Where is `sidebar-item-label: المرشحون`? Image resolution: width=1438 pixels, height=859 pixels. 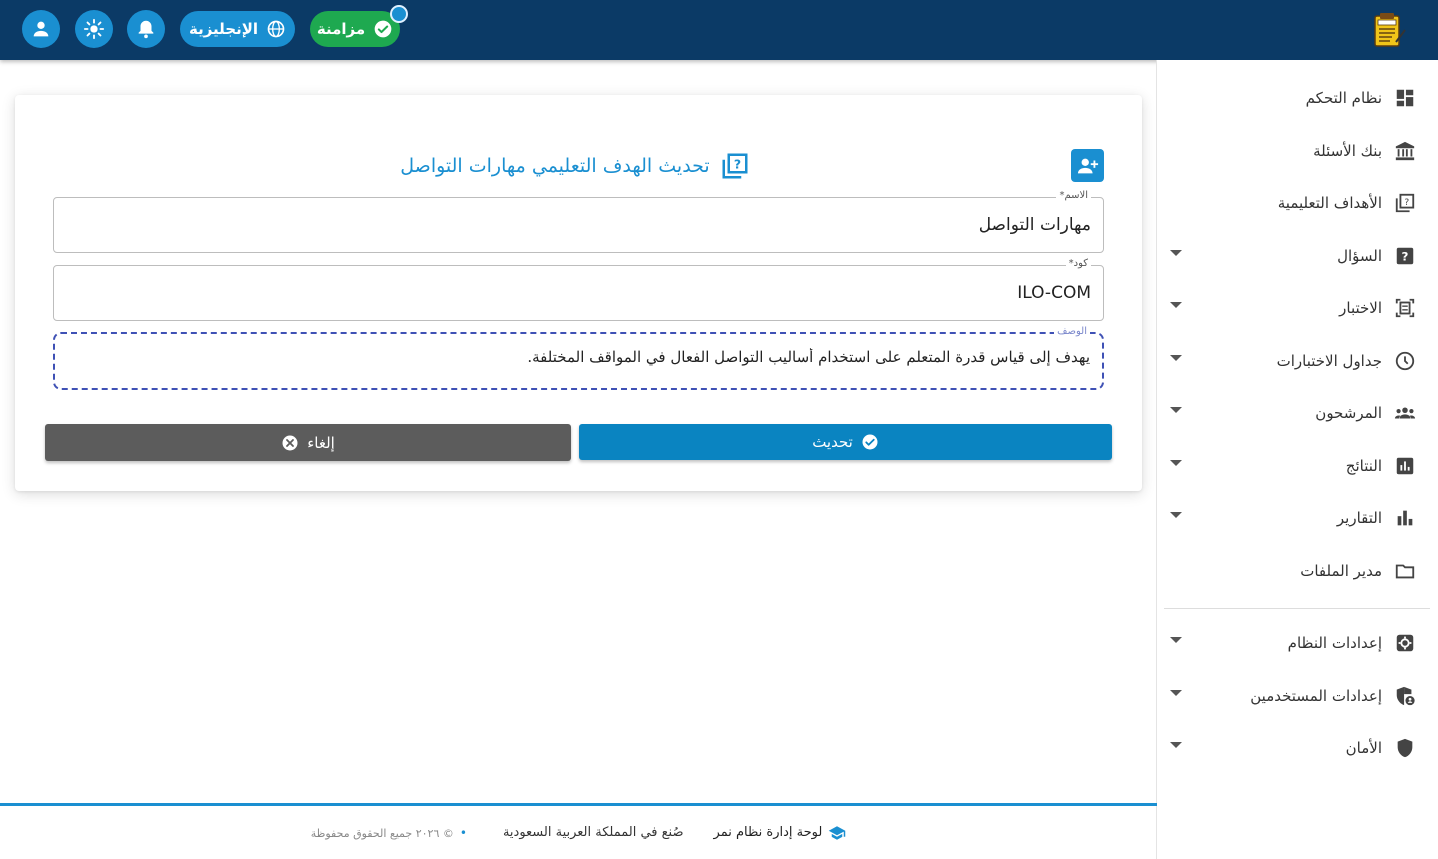 sidebar-item-label: المرشحون is located at coordinates (1348, 413).